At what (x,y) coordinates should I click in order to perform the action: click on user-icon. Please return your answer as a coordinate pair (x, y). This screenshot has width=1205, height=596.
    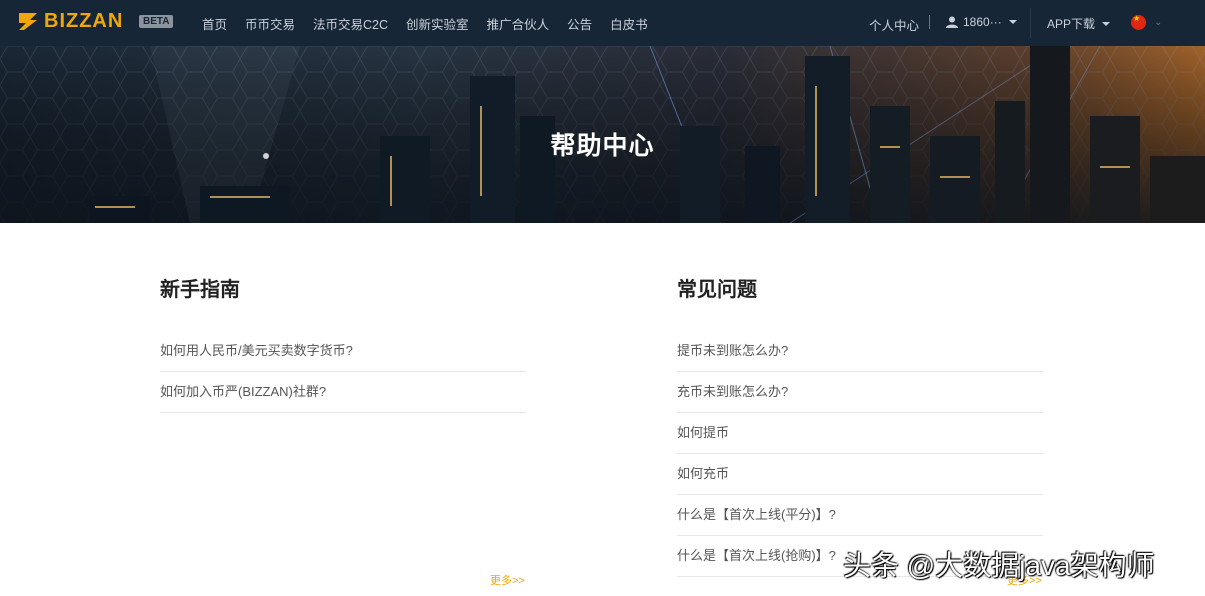
    Looking at the image, I should click on (952, 22).